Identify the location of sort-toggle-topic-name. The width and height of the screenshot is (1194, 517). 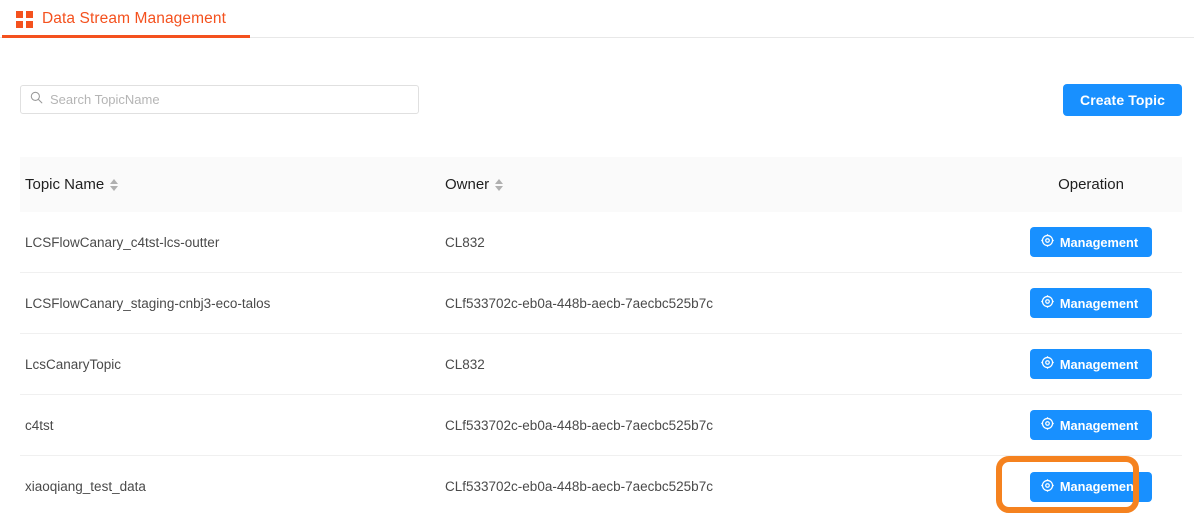
(114, 184).